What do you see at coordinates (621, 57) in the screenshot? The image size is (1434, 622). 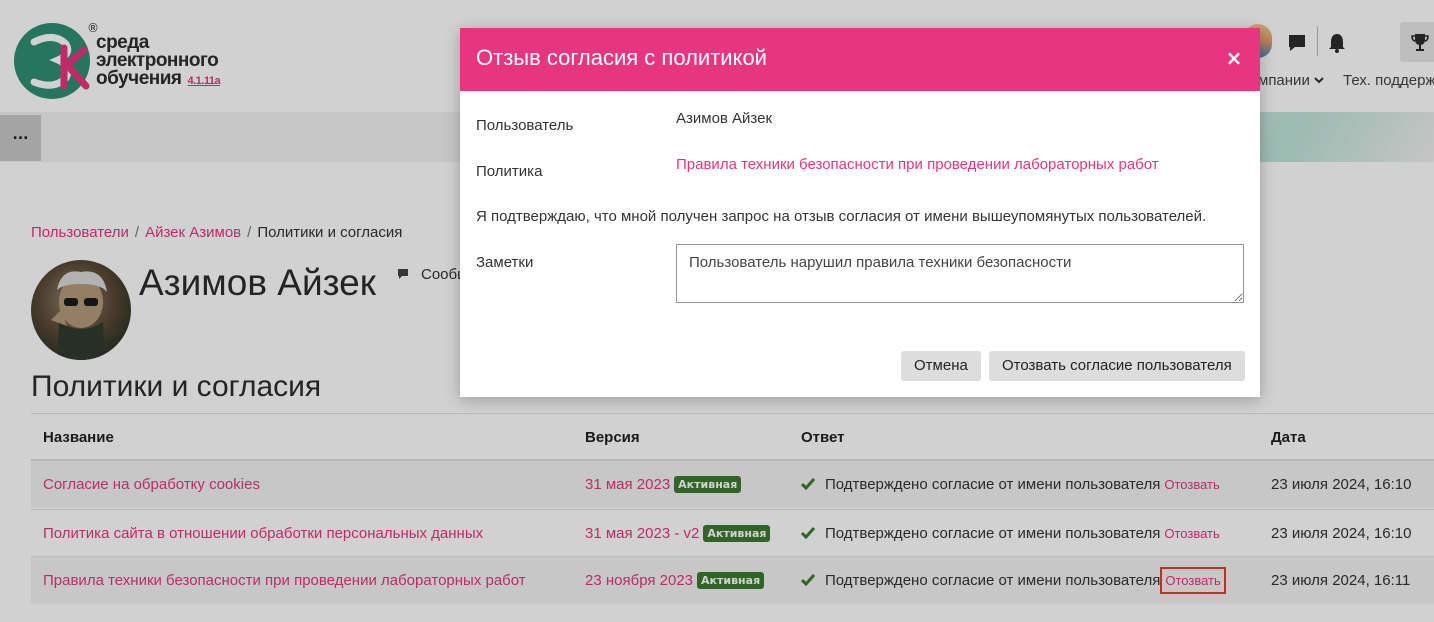 I see `modal-title: Отзыв согласия с политикой` at bounding box center [621, 57].